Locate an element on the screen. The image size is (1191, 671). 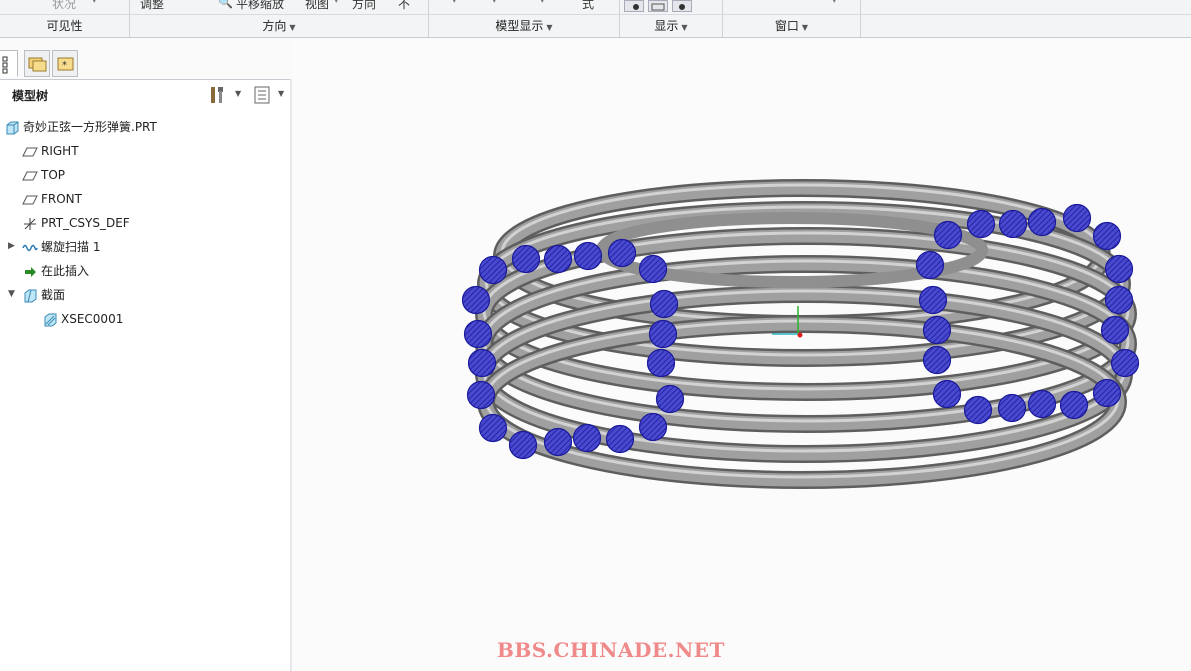
status-command: 状况 is located at coordinates (64, 6).